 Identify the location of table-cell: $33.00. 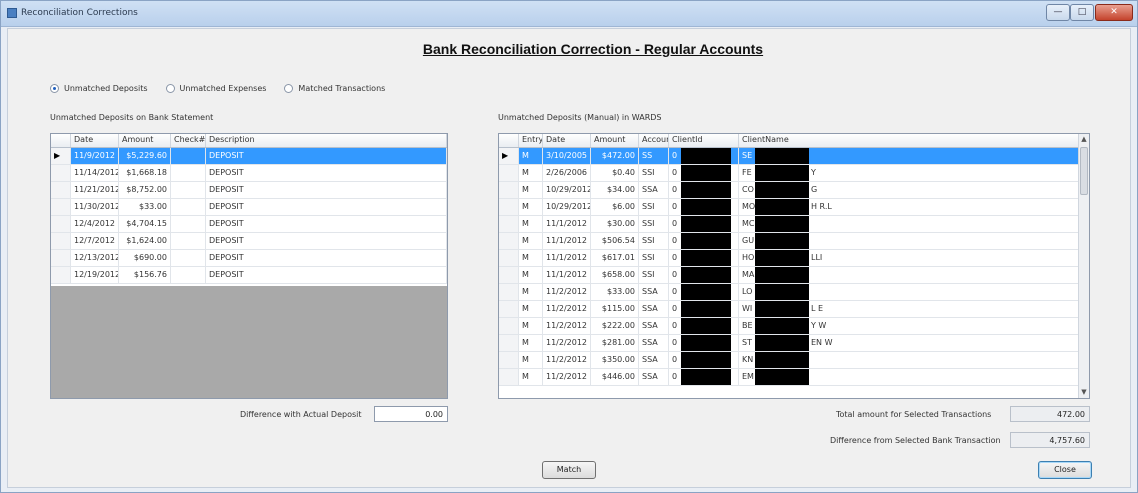
(145, 207).